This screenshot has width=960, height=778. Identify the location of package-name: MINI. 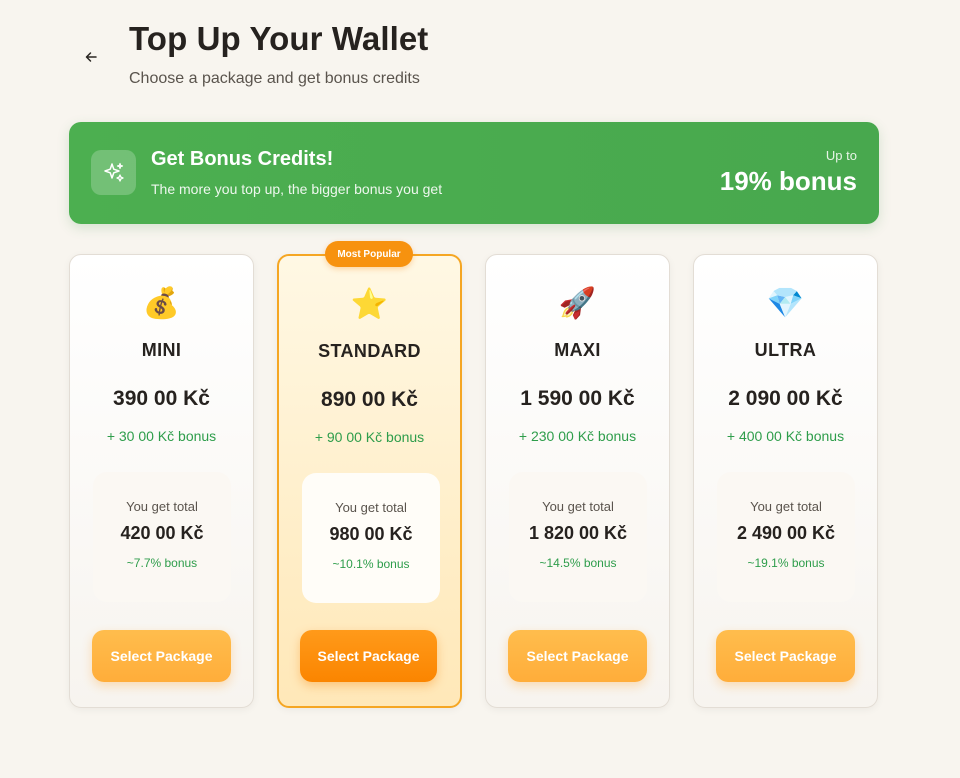
(161, 350).